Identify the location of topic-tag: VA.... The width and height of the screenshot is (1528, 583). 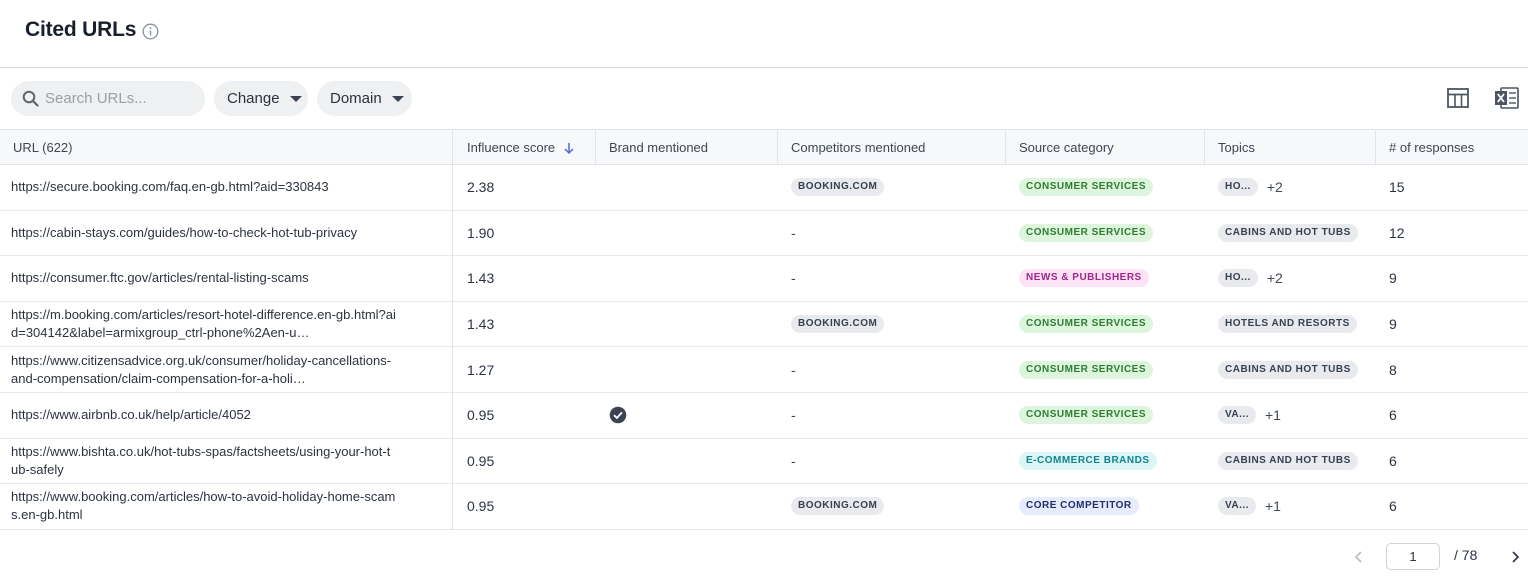
(1237, 506).